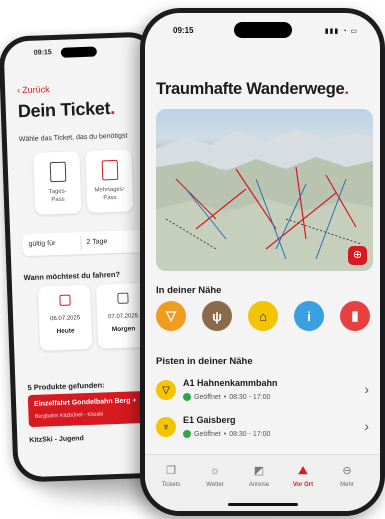 The height and width of the screenshot is (519, 385). I want to click on tab-local: ⛰ Vor Ort, so click(303, 475).